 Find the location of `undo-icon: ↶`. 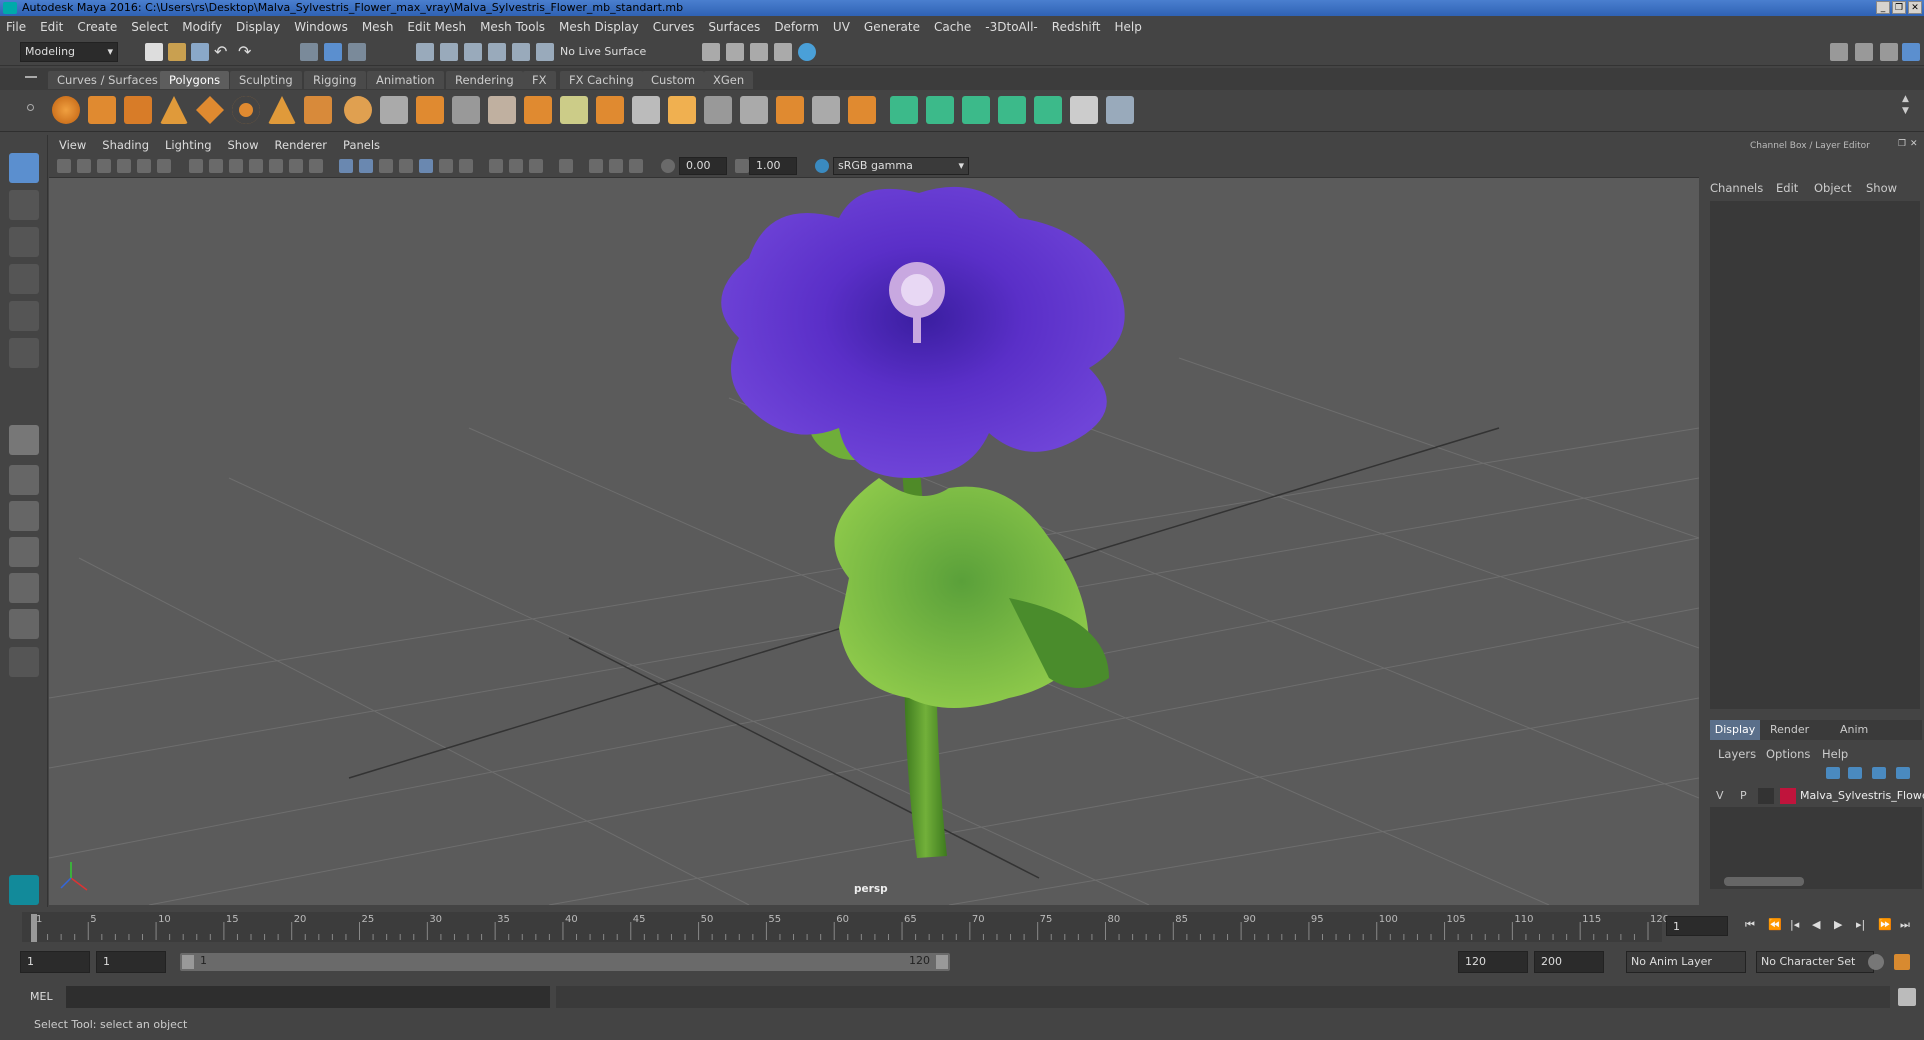

undo-icon: ↶ is located at coordinates (220, 51).